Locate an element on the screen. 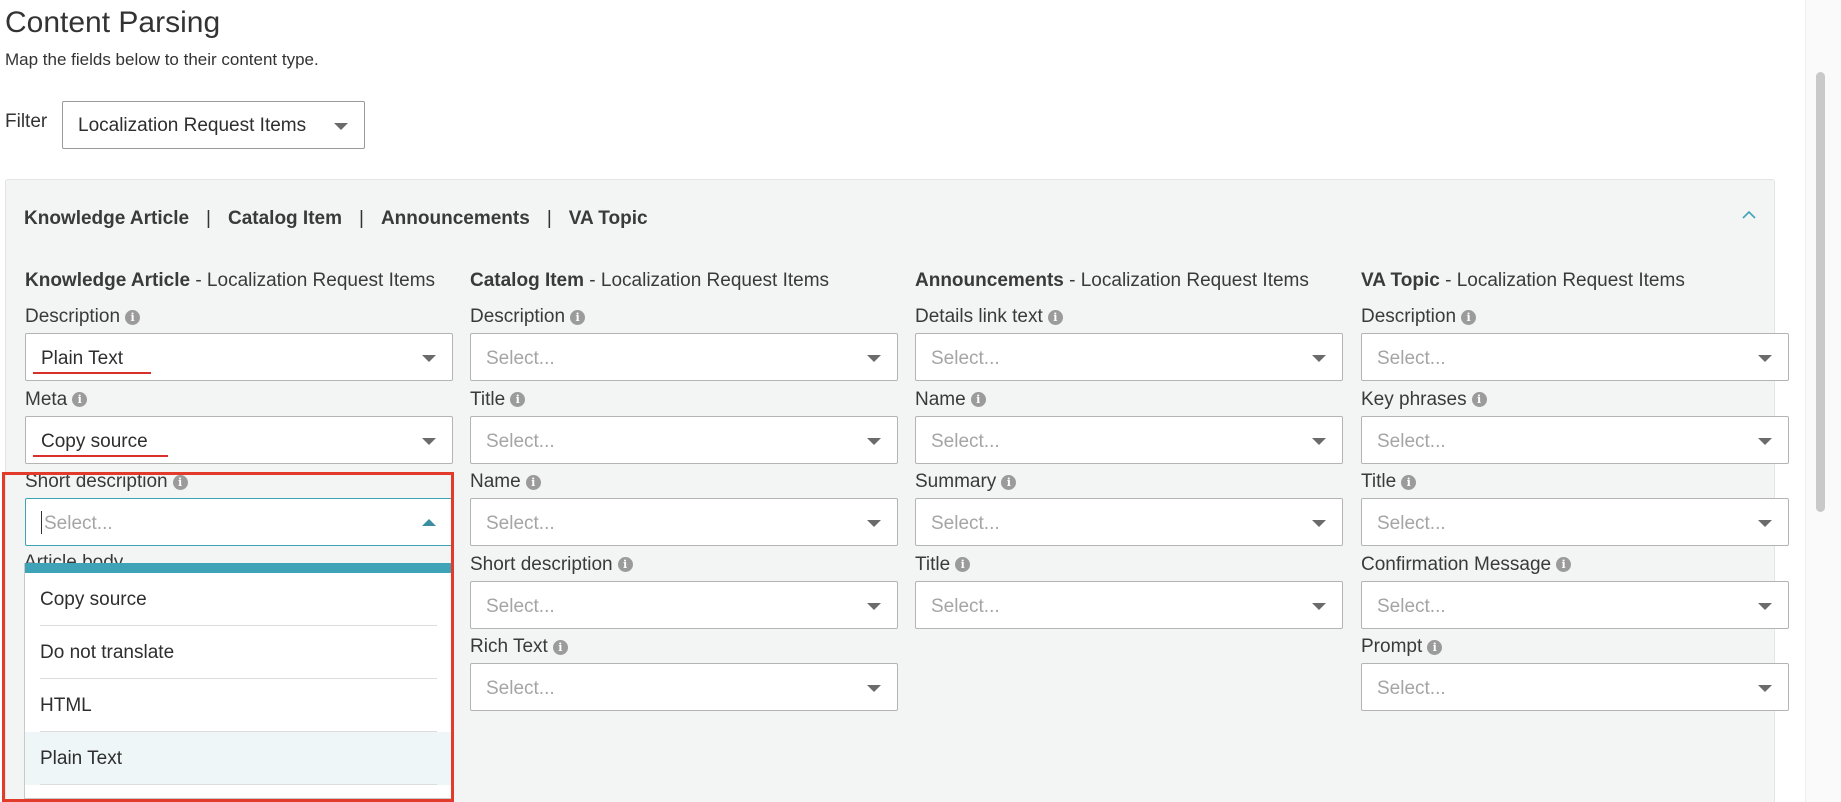 The image size is (1841, 802). filter-select: Localization Request Items is located at coordinates (213, 125).